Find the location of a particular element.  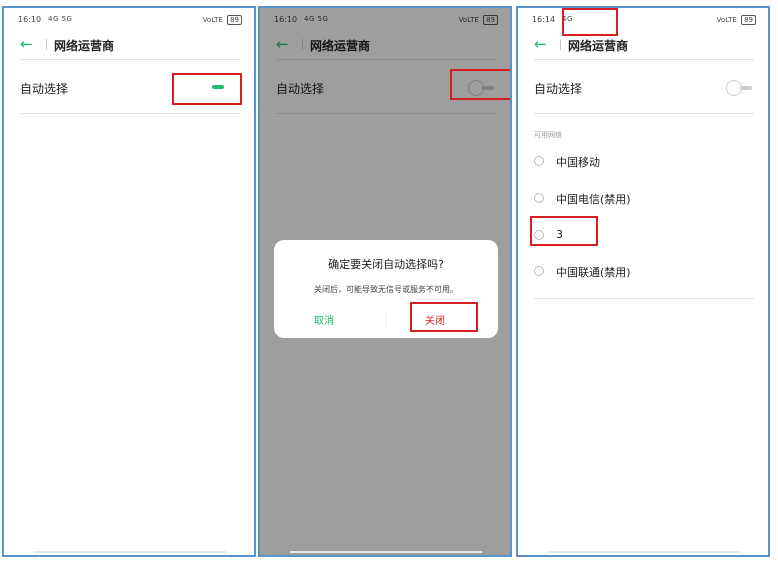

status-time: 16:10 is located at coordinates (30, 19).